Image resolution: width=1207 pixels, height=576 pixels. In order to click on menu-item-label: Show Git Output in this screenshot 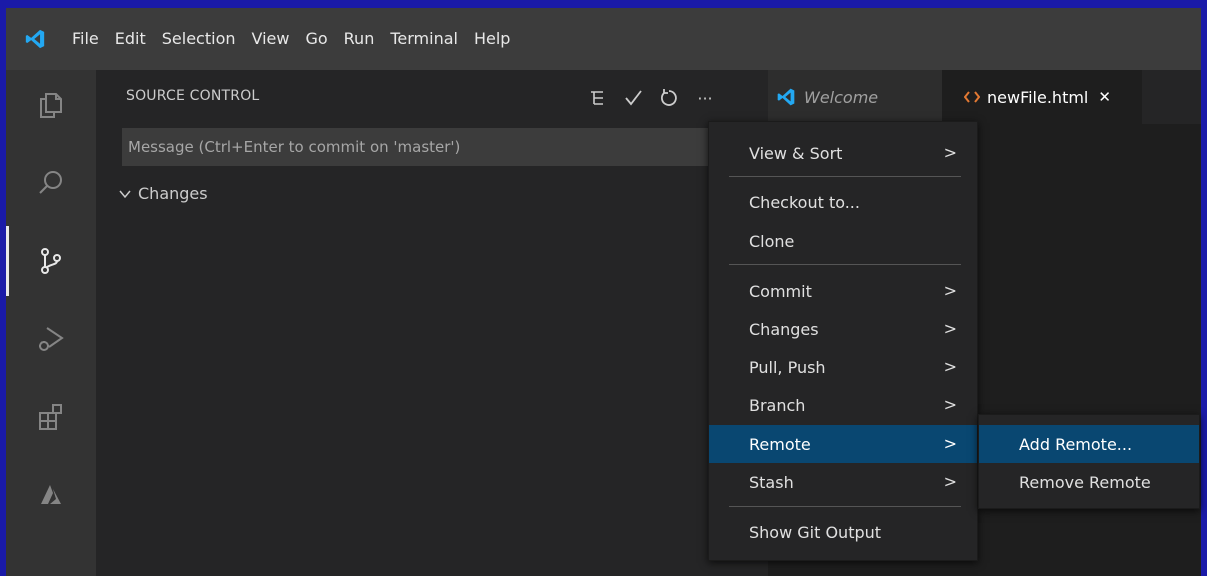, I will do `click(815, 532)`.